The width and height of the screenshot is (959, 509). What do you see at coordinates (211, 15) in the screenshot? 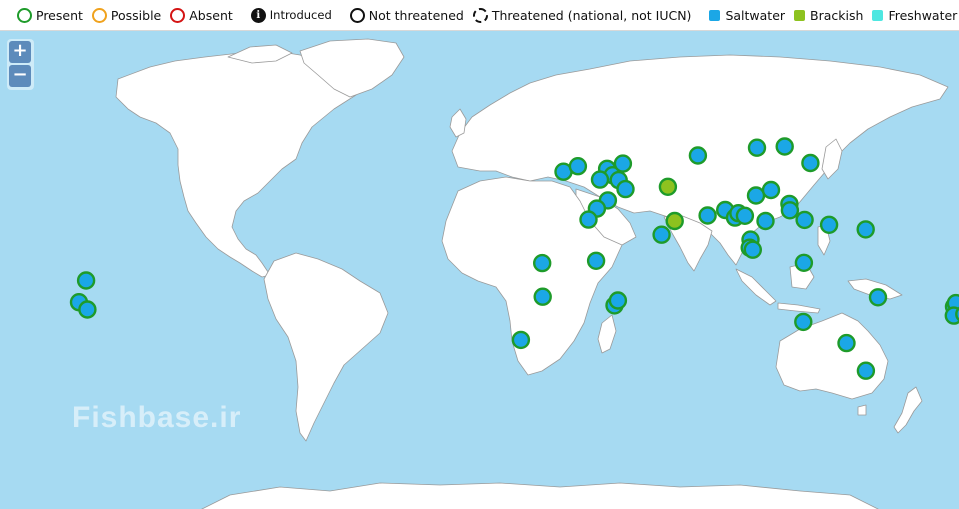
I see `legend-absent-label: Absent` at bounding box center [211, 15].